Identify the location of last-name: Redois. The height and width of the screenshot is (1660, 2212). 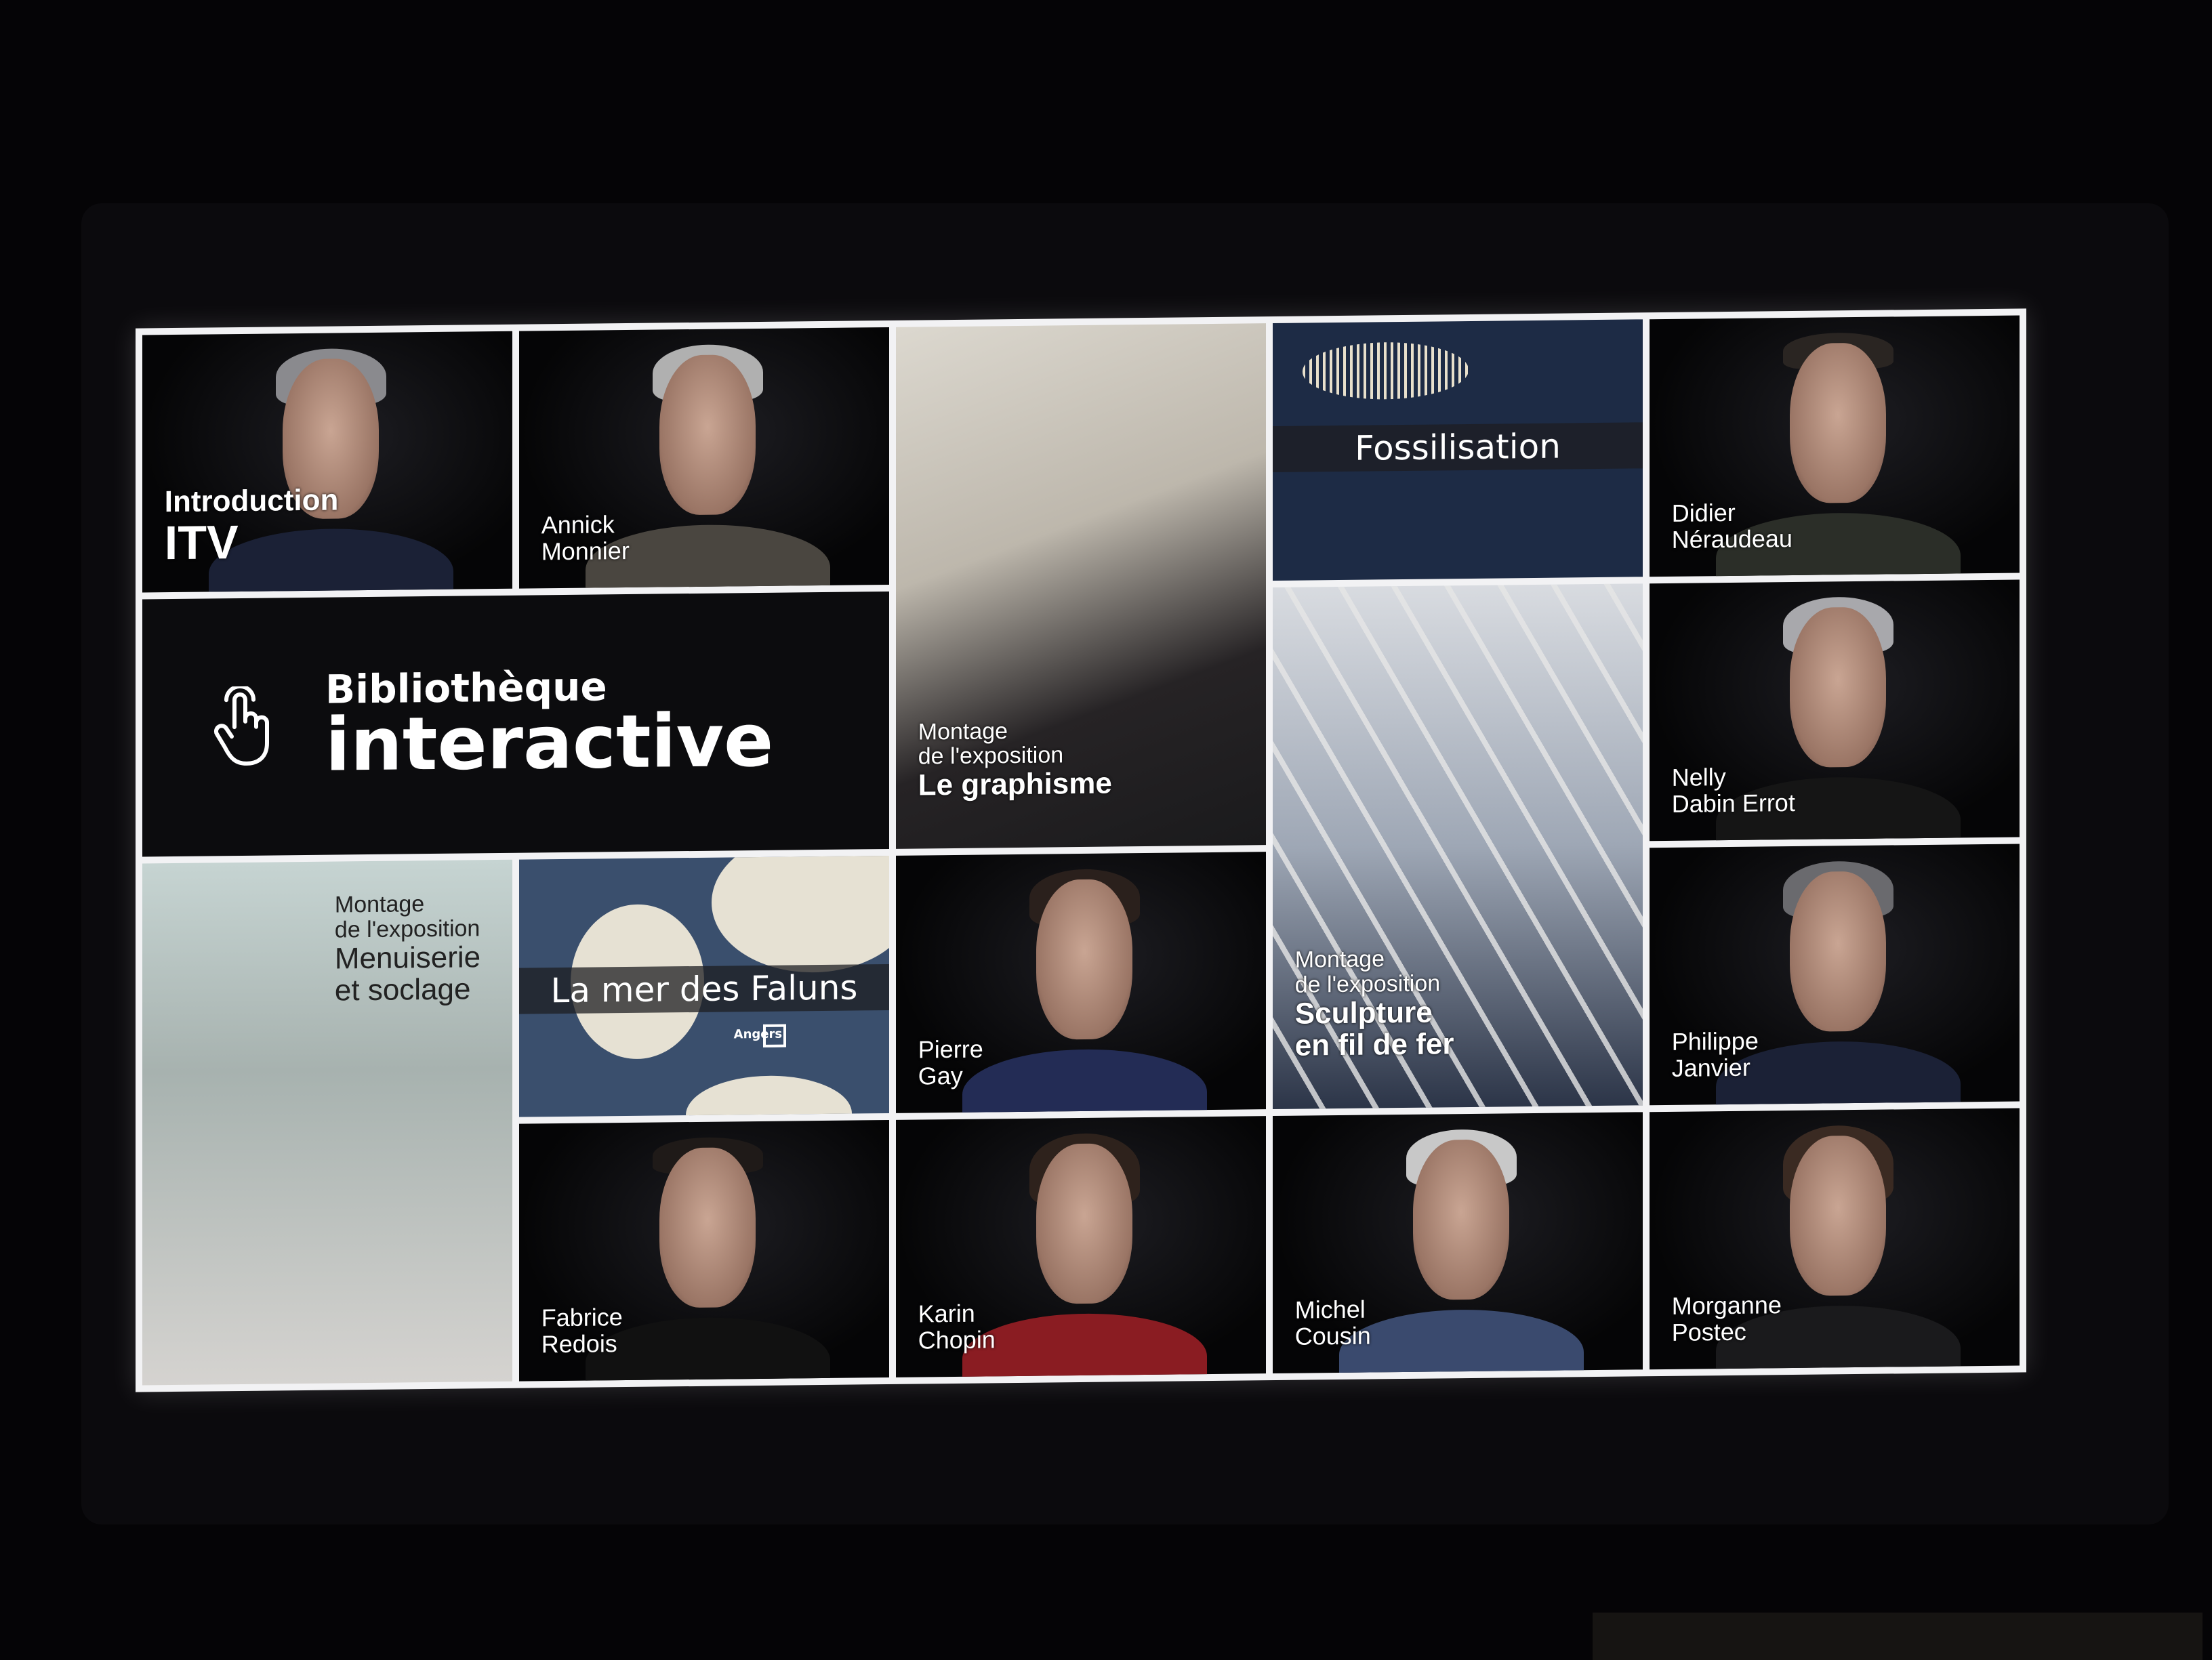
(579, 1343).